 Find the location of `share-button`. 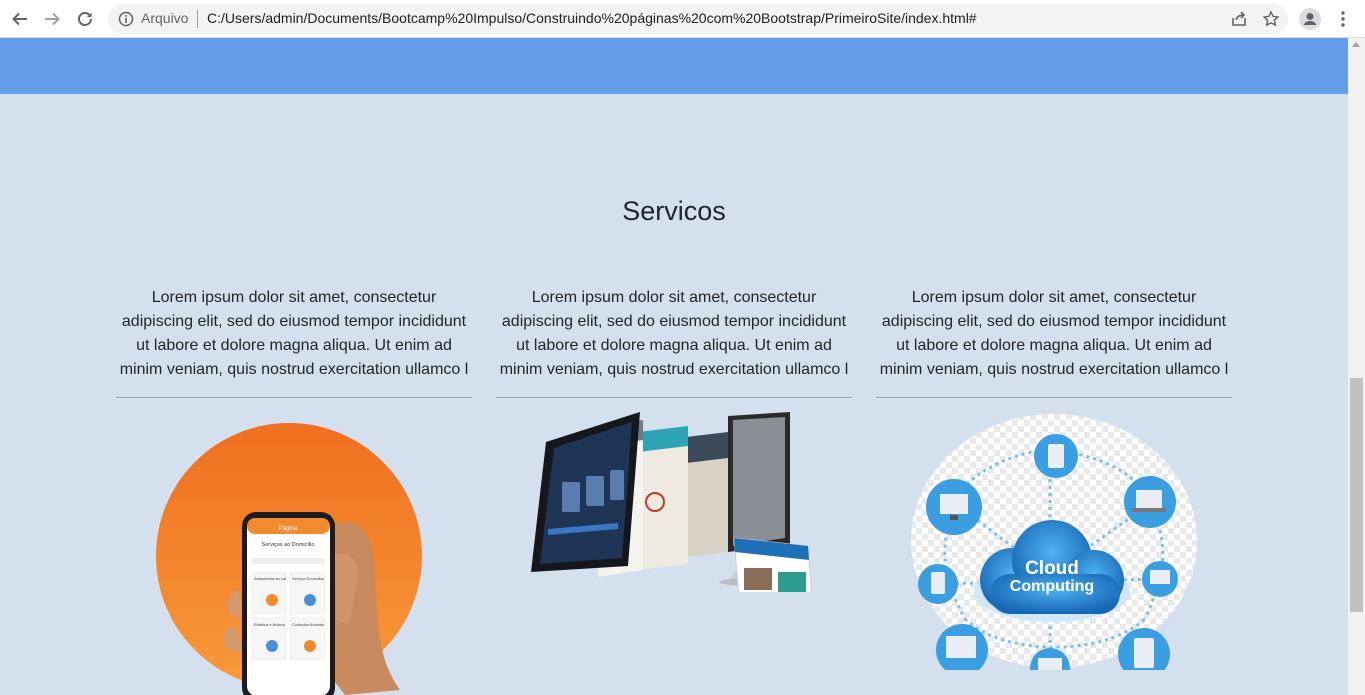

share-button is located at coordinates (1239, 19).